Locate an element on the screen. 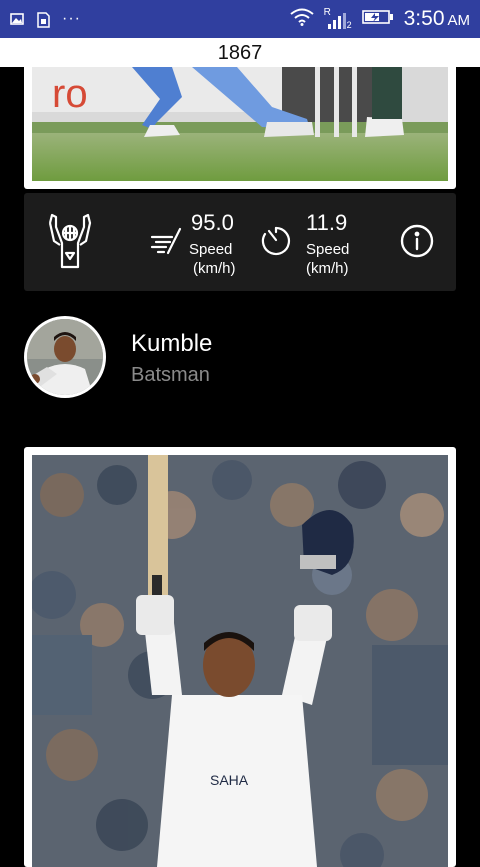 This screenshot has width=480, height=867. wifi-icon is located at coordinates (301, 19).